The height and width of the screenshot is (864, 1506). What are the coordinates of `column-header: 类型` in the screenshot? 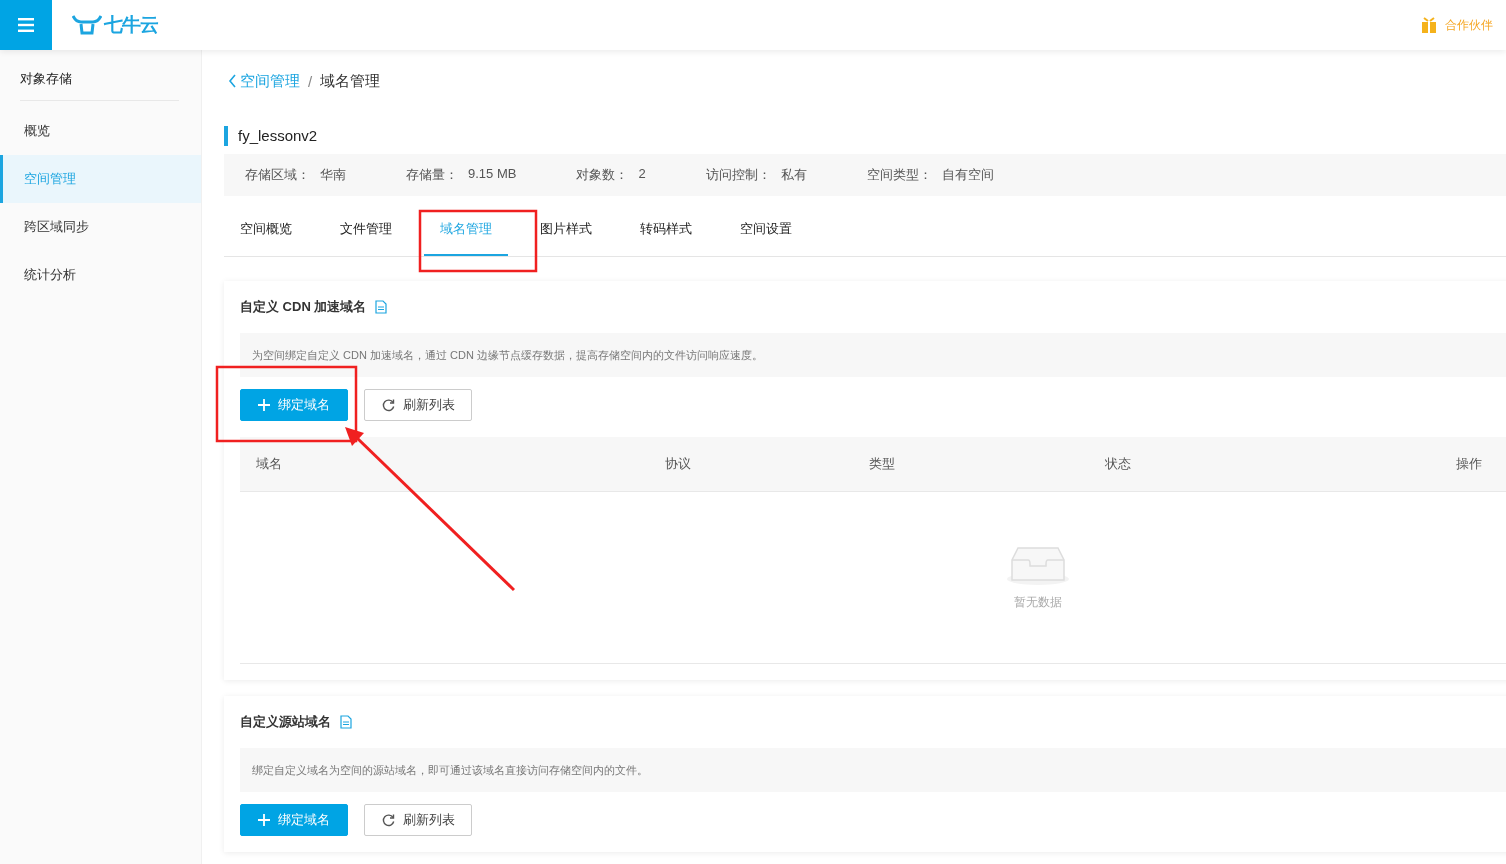 It's located at (882, 464).